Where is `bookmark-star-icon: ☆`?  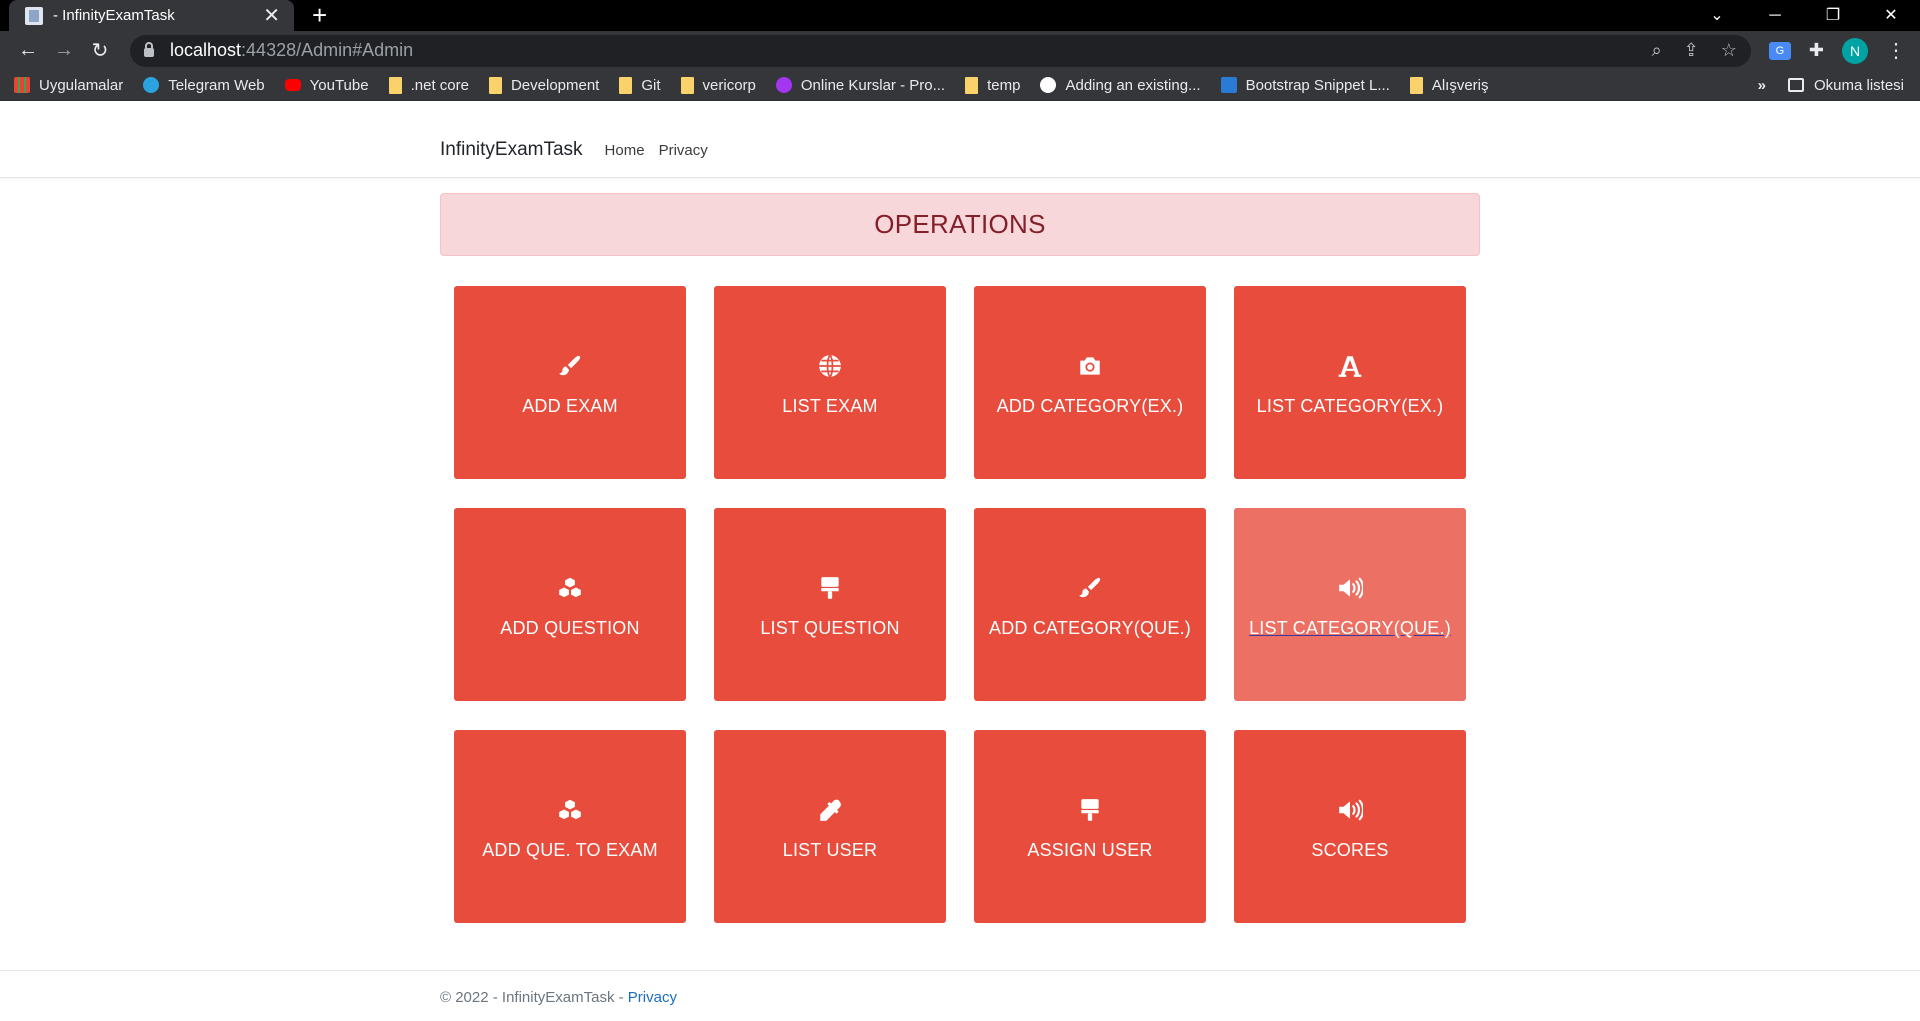
bookmark-star-icon: ☆ is located at coordinates (1729, 50).